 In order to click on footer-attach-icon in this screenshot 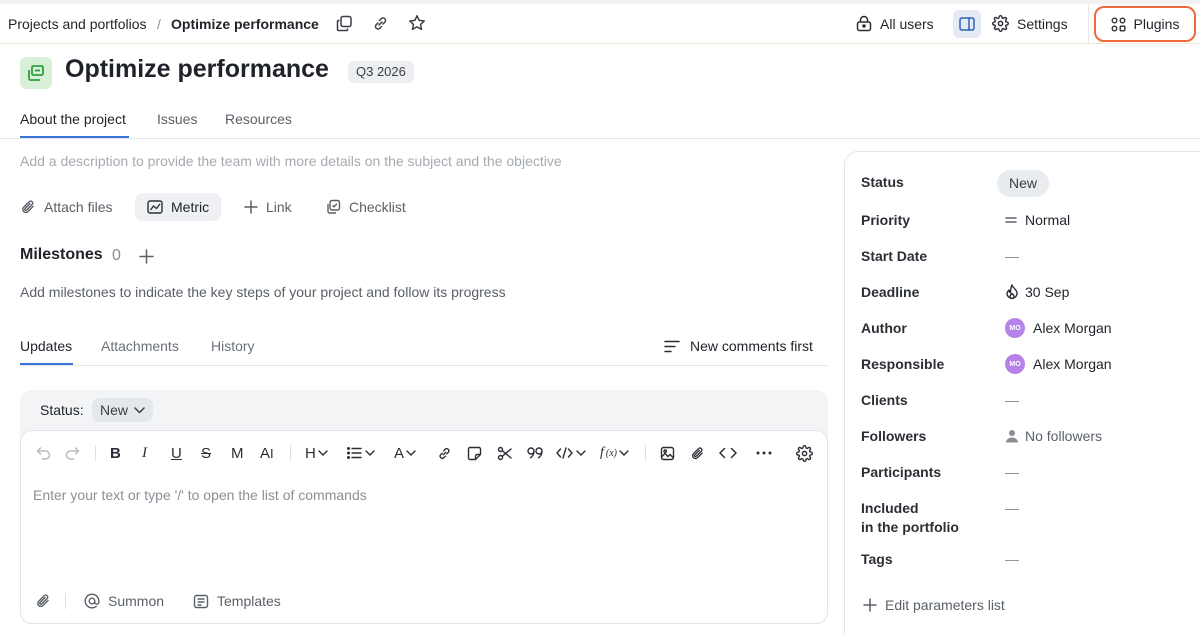, I will do `click(43, 601)`.